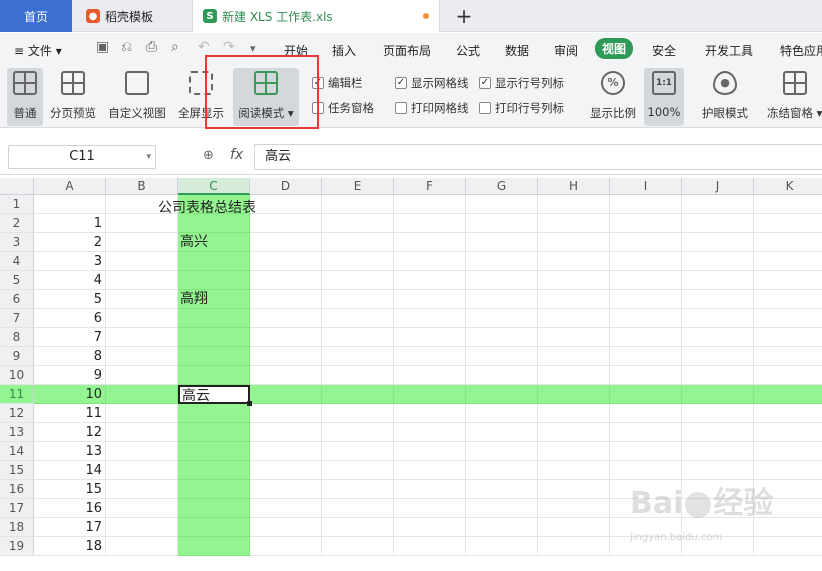  What do you see at coordinates (142, 261) in the screenshot?
I see `cell-b4` at bounding box center [142, 261].